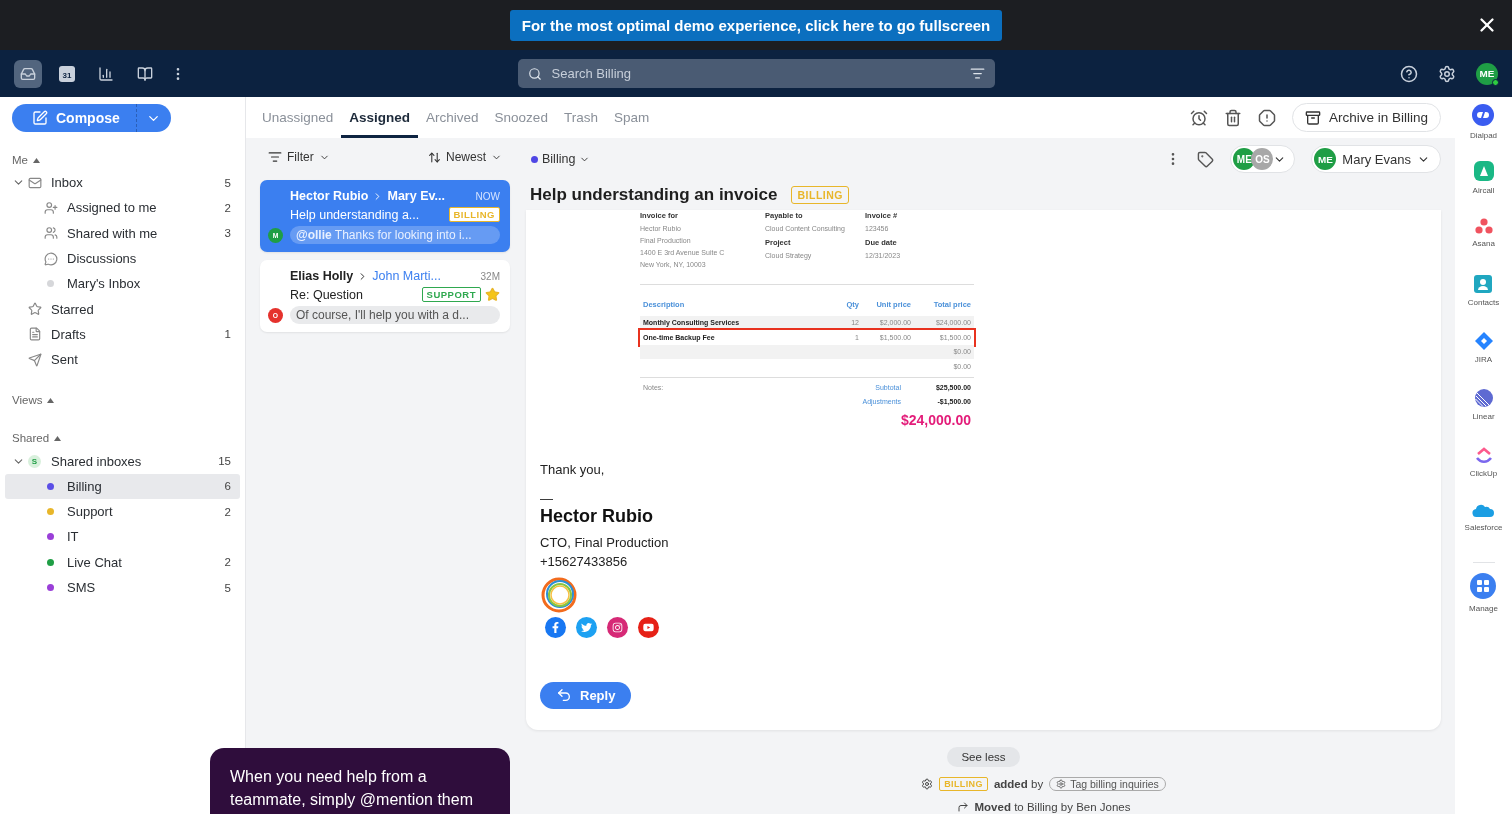 Image resolution: width=1512 pixels, height=814 pixels. Describe the element at coordinates (1312, 117) in the screenshot. I see `archive-box-icon` at that location.